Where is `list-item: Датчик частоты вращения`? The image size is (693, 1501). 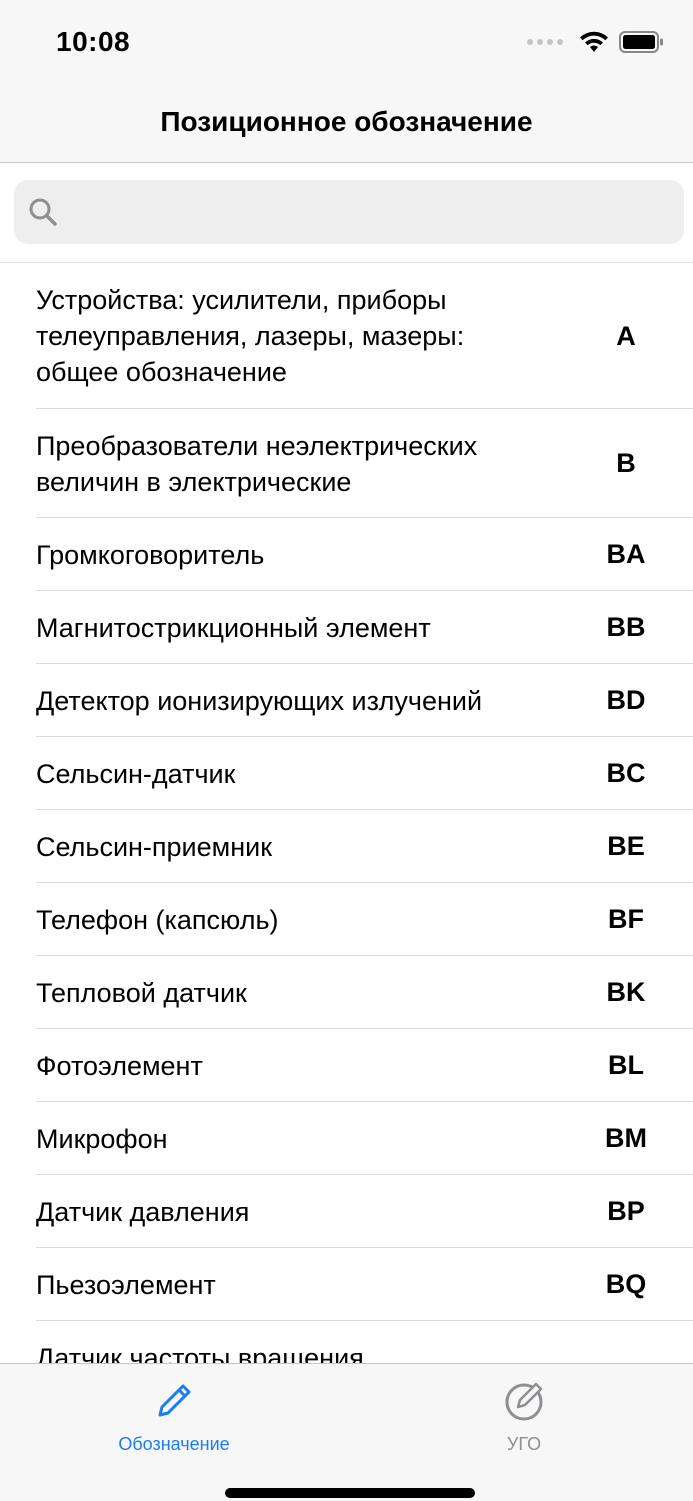
list-item: Датчик частоты вращения is located at coordinates (346, 1342).